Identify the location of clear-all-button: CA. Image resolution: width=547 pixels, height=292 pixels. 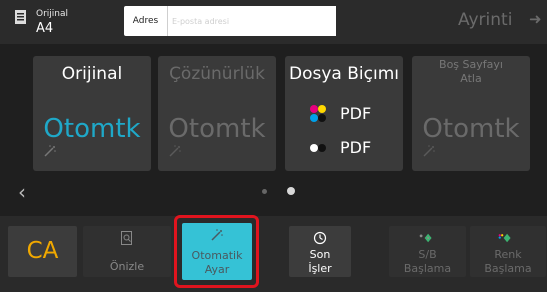
(42, 251).